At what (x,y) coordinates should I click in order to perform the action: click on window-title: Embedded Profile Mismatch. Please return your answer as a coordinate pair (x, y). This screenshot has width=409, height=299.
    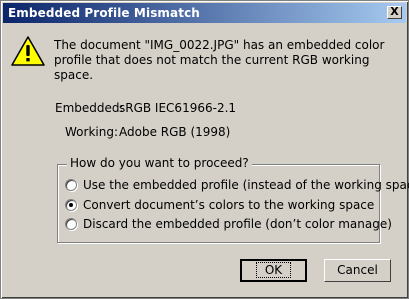
    Looking at the image, I should click on (104, 13).